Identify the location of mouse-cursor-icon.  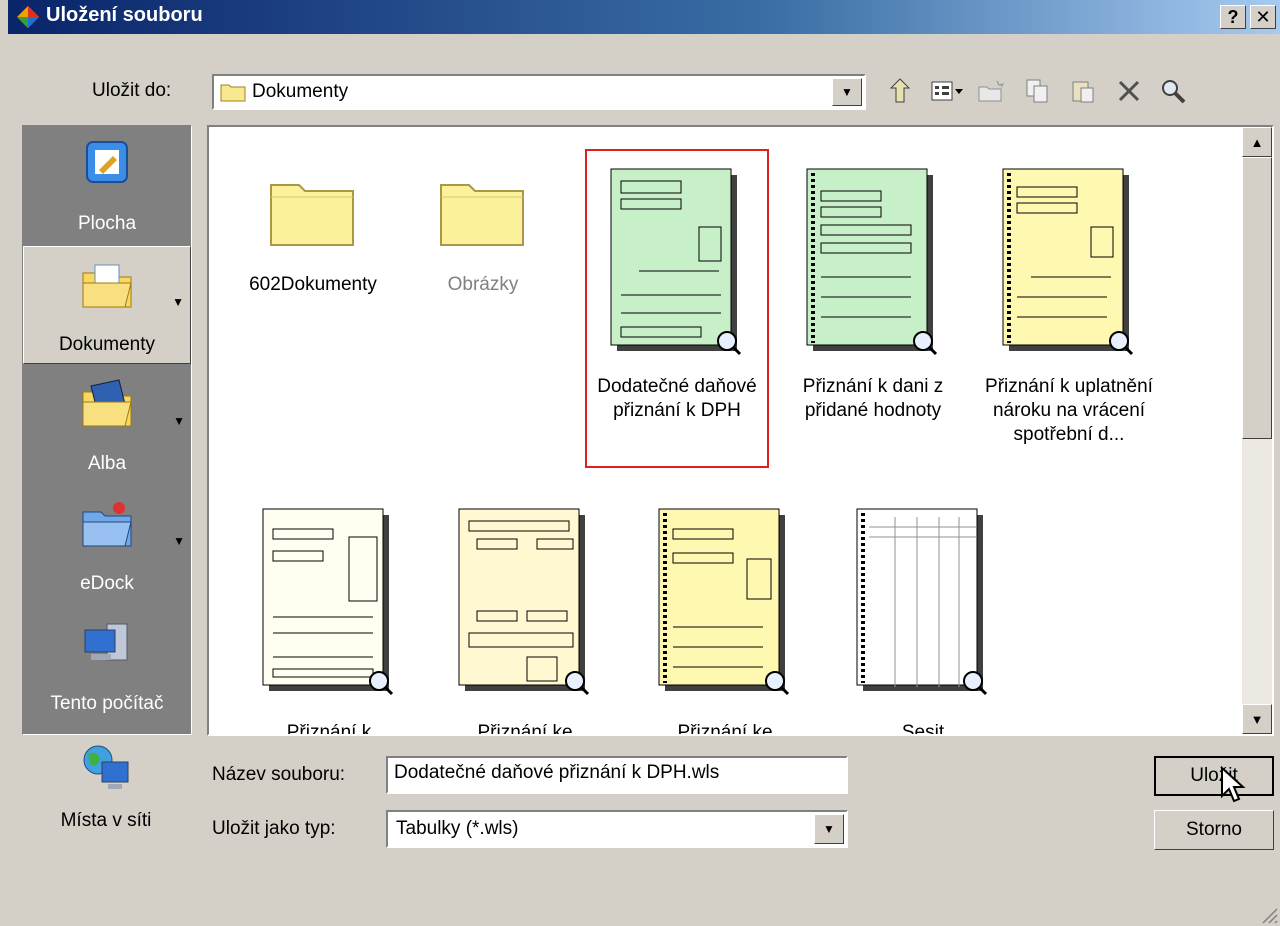
(1233, 784).